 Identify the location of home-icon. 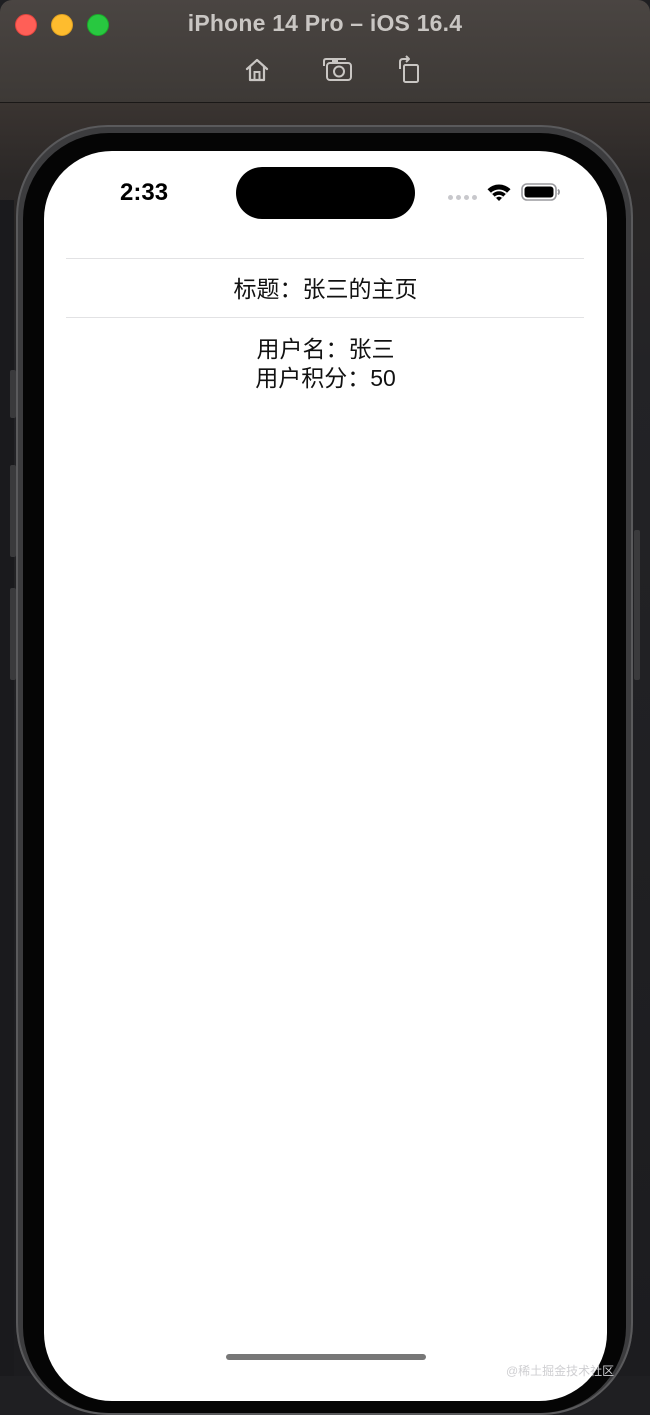
(257, 70).